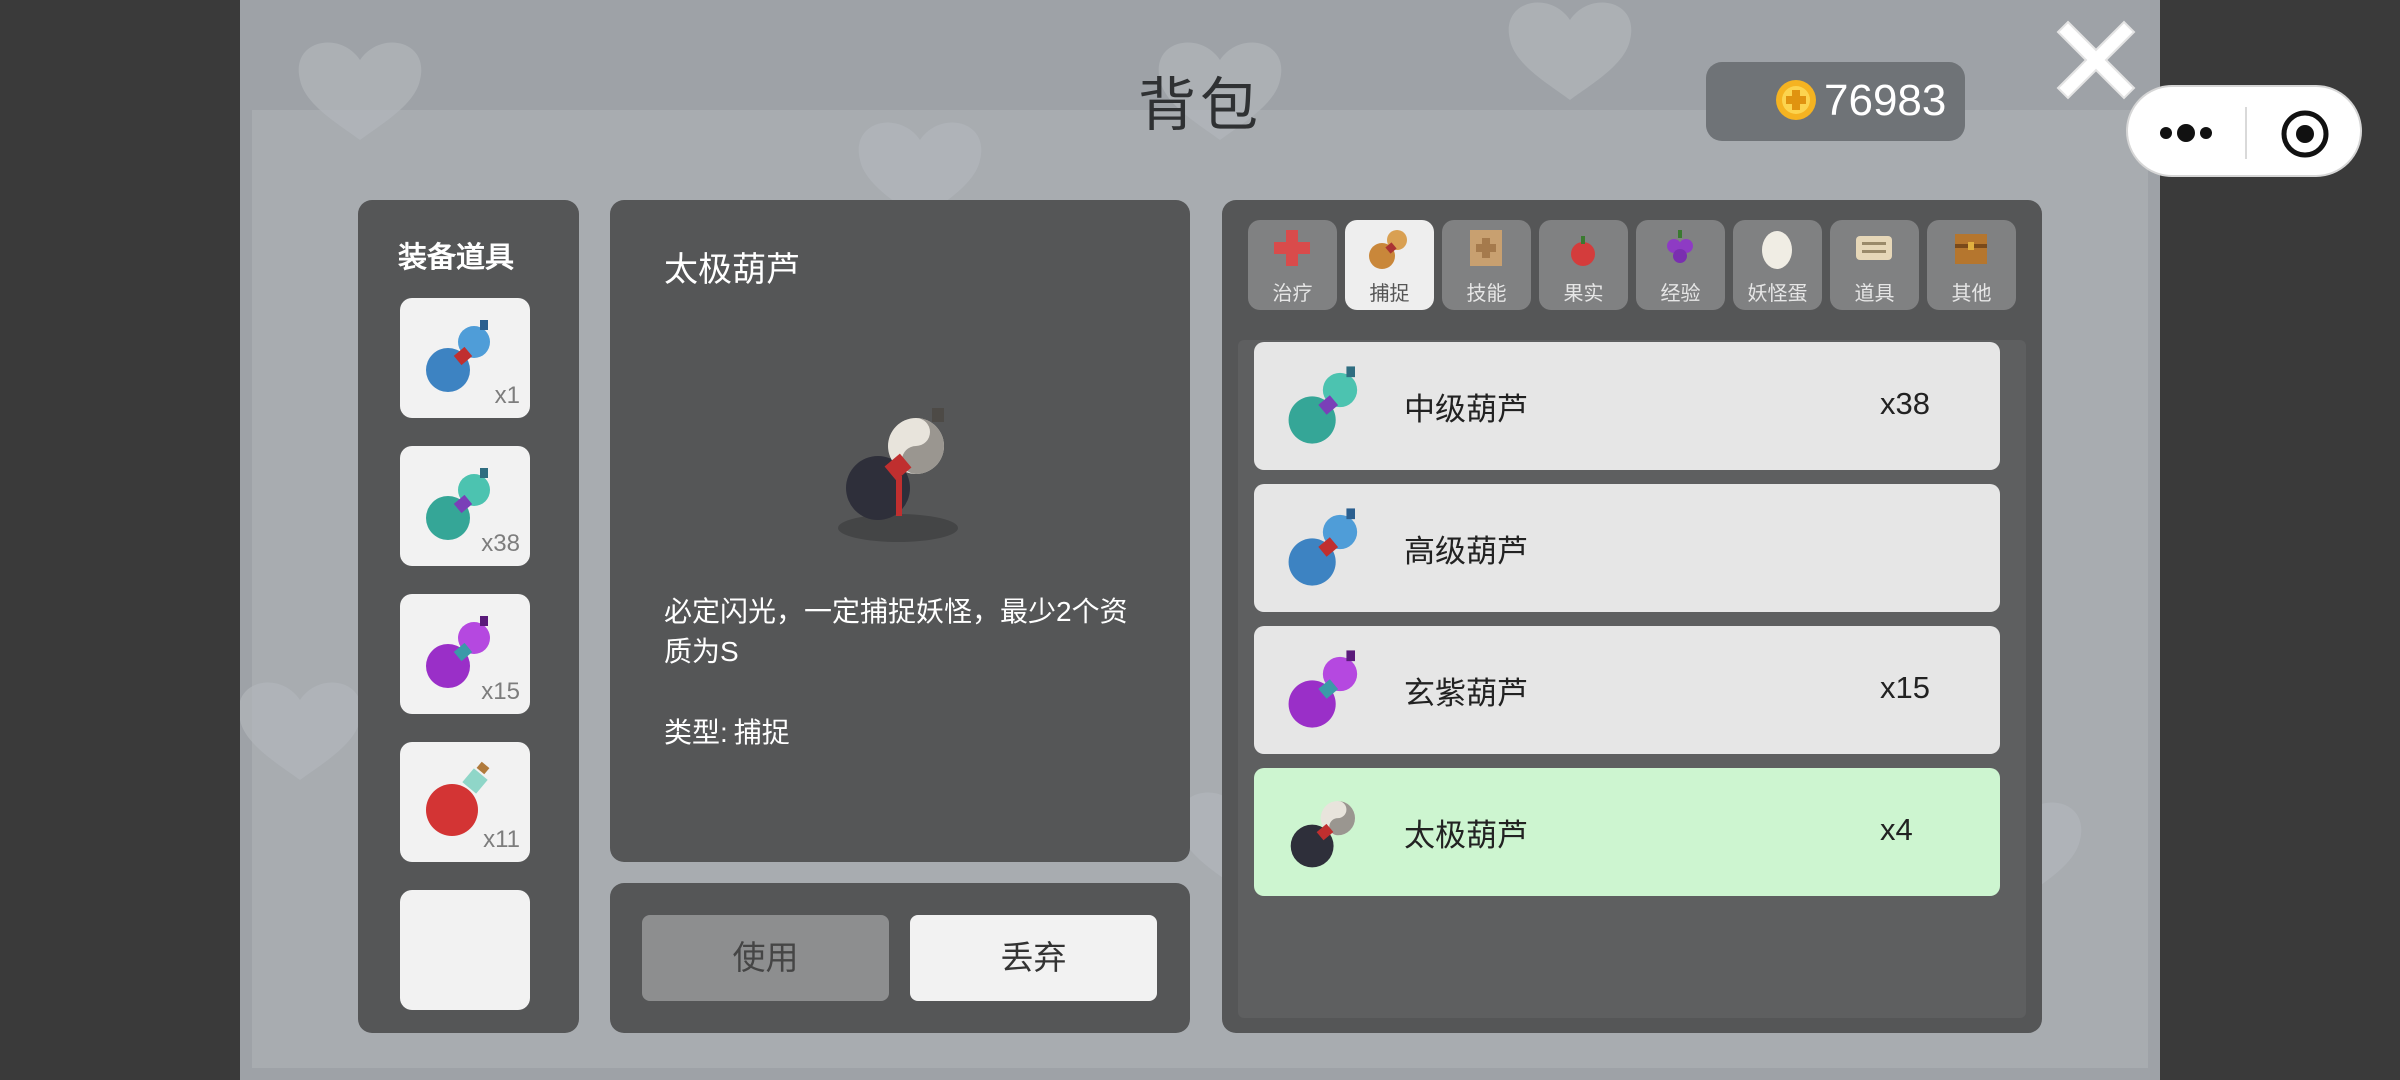 This screenshot has width=2400, height=1080. What do you see at coordinates (465, 506) in the screenshot?
I see `equip-slot-2: x38` at bounding box center [465, 506].